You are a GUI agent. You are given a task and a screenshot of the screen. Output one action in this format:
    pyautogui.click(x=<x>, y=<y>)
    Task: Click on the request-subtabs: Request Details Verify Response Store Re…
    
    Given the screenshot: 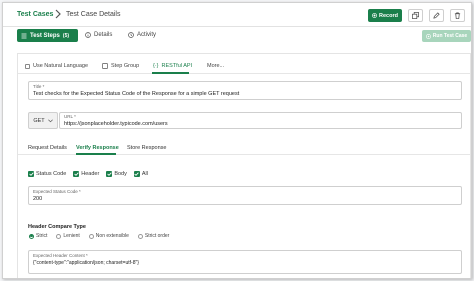 What is the action you would take?
    pyautogui.click(x=244, y=149)
    